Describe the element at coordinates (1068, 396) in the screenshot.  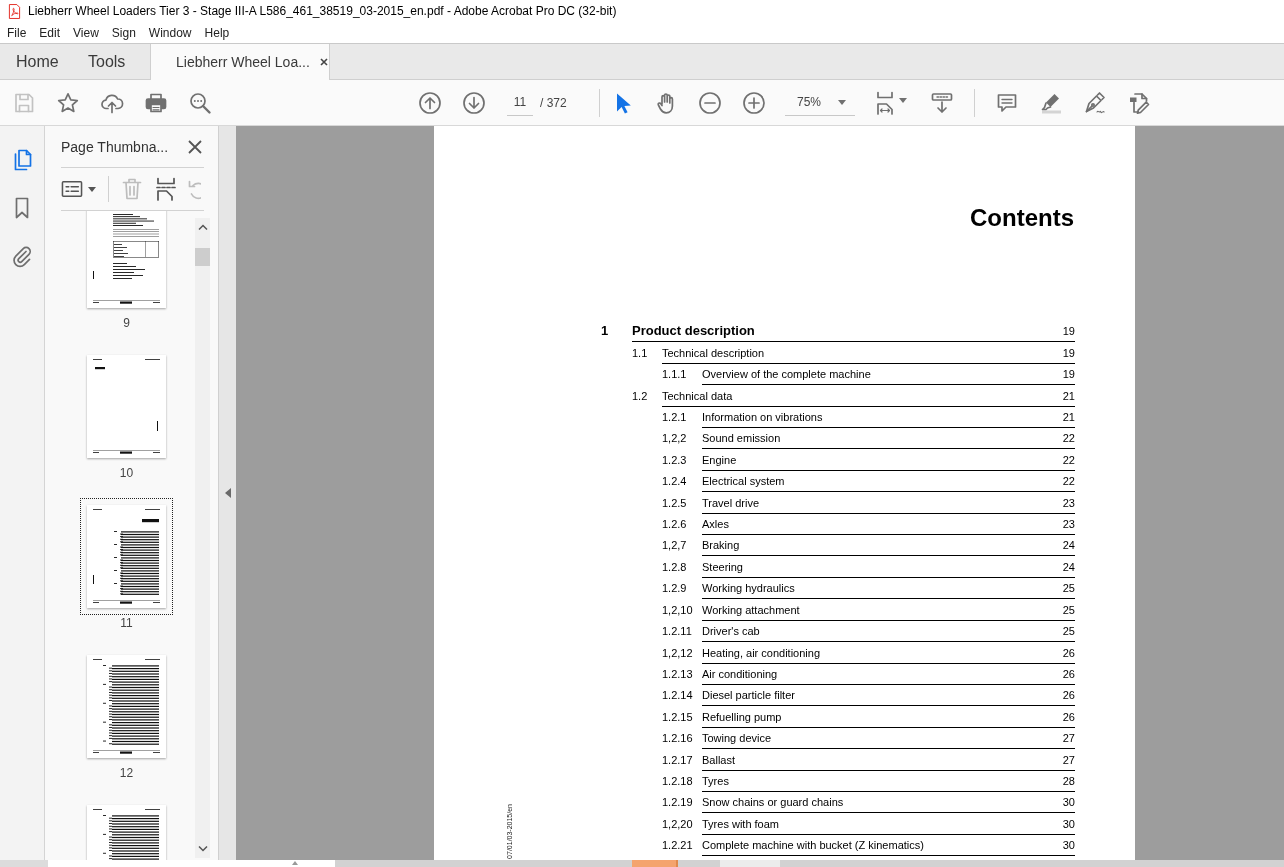
I see `page-reference: 21` at that location.